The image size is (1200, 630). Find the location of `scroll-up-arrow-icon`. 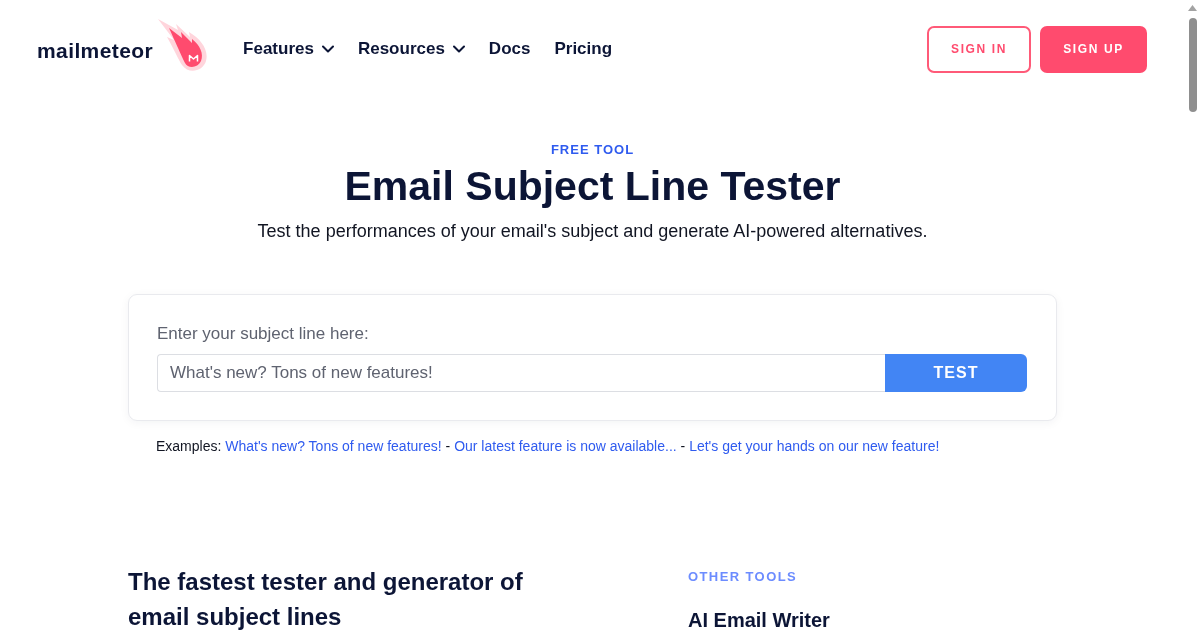

scroll-up-arrow-icon is located at coordinates (1192, 8).